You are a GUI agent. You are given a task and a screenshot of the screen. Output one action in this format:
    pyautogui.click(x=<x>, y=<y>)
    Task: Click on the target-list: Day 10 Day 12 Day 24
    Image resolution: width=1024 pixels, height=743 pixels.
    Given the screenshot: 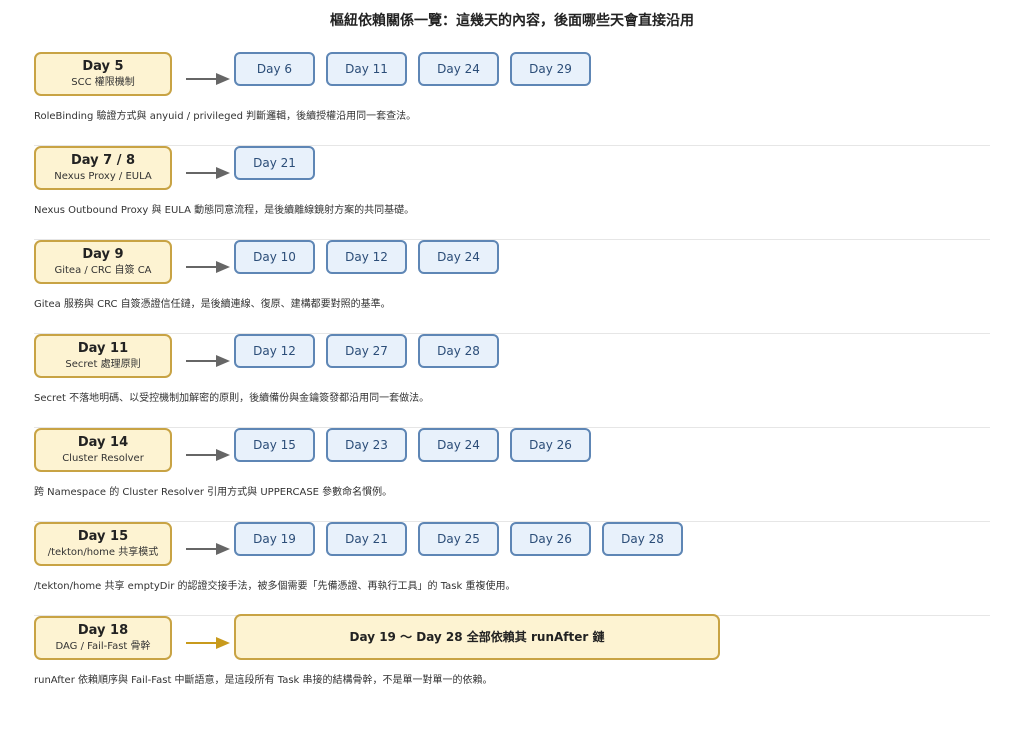 What is the action you would take?
    pyautogui.click(x=366, y=257)
    